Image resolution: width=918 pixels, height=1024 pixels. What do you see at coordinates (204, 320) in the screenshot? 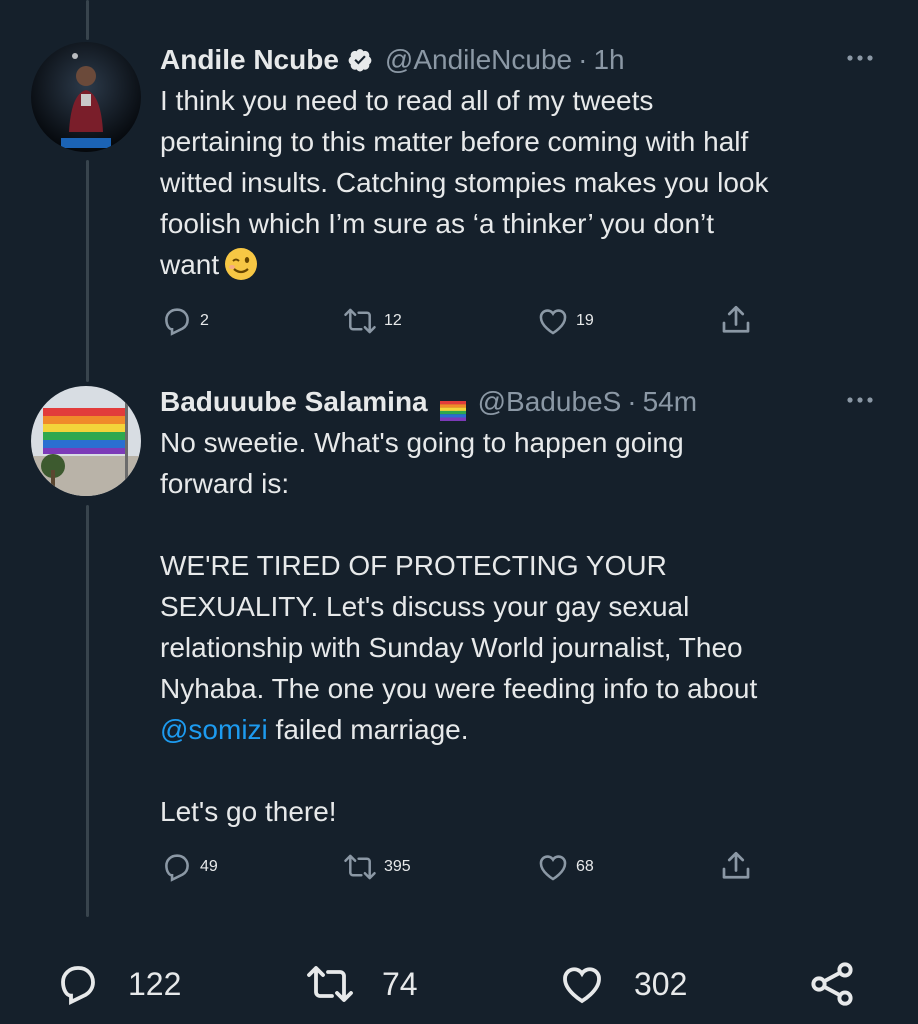
I see `reply-count: 2` at bounding box center [204, 320].